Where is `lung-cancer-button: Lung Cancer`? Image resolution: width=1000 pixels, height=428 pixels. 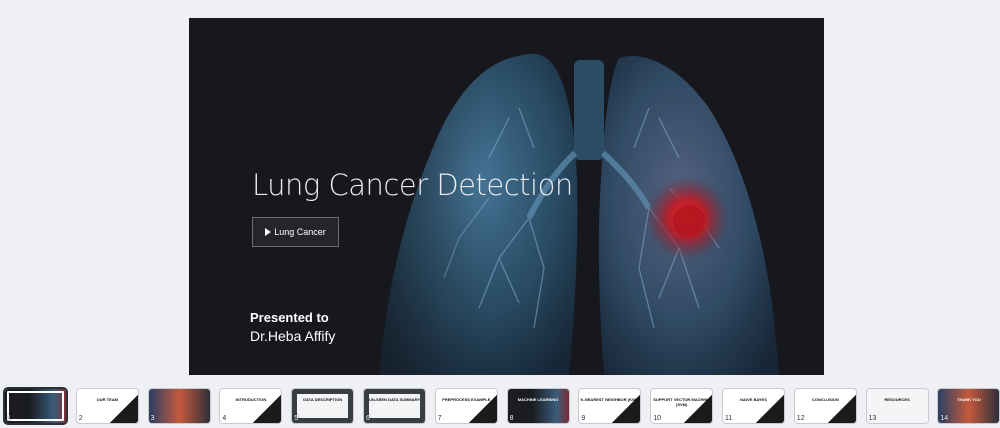 lung-cancer-button: Lung Cancer is located at coordinates (295, 232).